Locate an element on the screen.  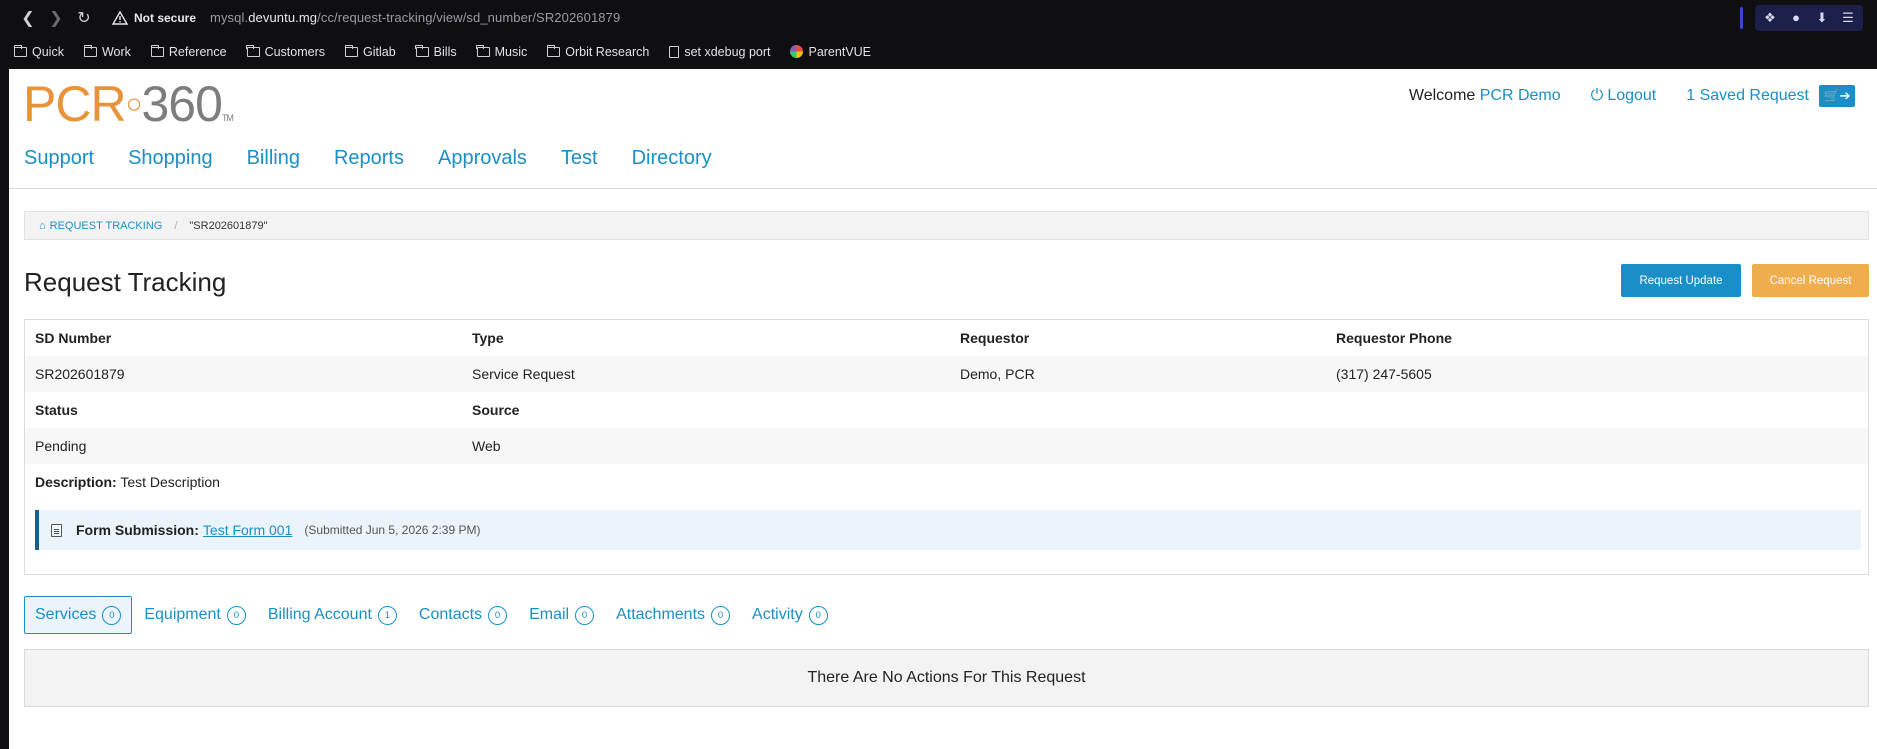
description-row: Description: Test Description is located at coordinates (946, 482).